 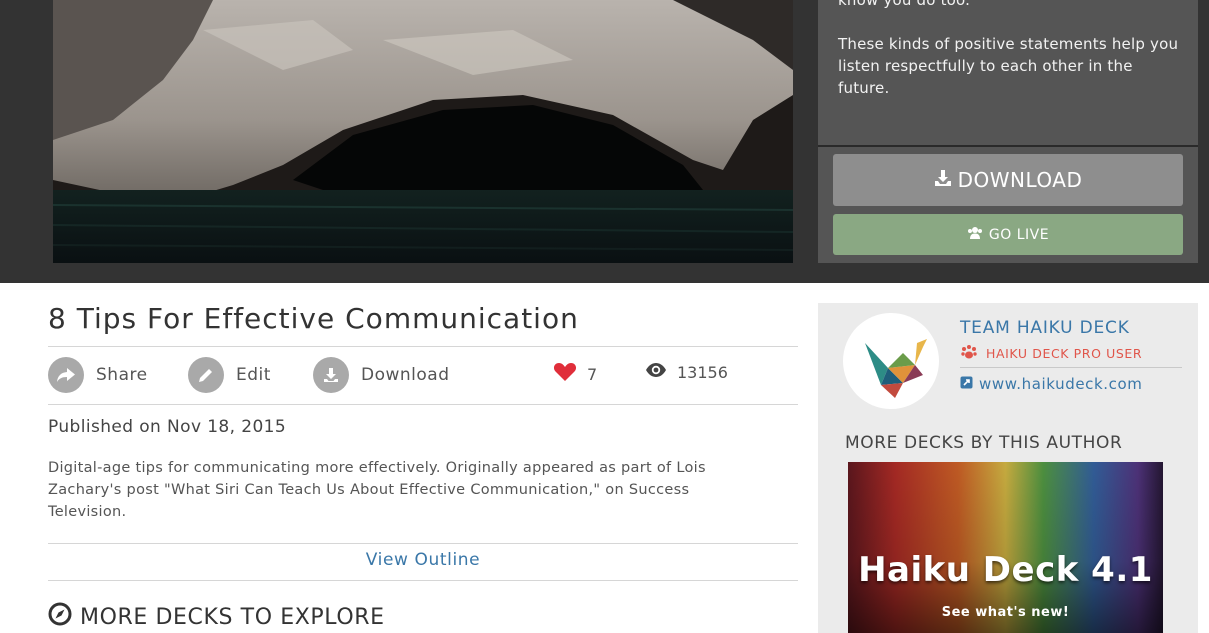 What do you see at coordinates (206, 375) in the screenshot?
I see `pencil-icon` at bounding box center [206, 375].